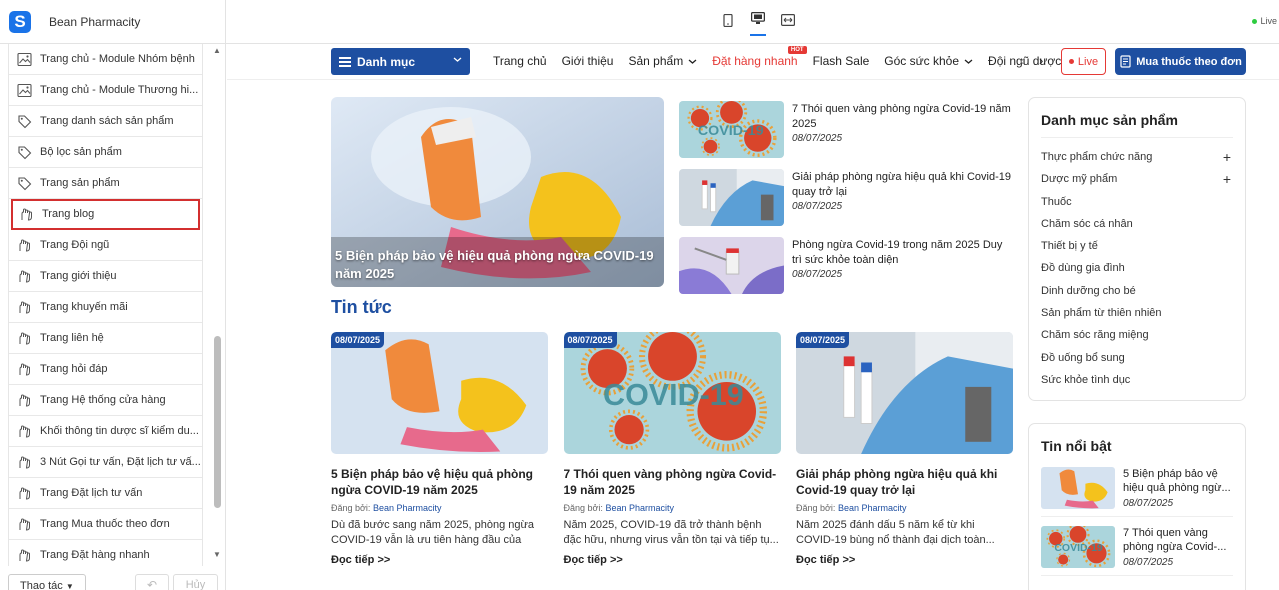 This screenshot has width=1279, height=590. Describe the element at coordinates (1143, 179) in the screenshot. I see `category-item: Dược mỹ phẩm +` at that location.